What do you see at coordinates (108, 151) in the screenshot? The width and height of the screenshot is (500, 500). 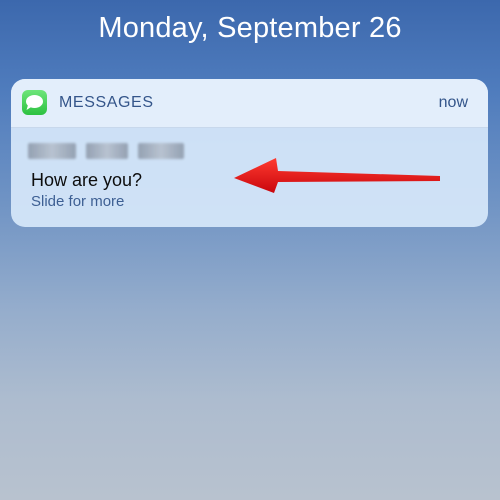 I see `blurred-sender-name` at bounding box center [108, 151].